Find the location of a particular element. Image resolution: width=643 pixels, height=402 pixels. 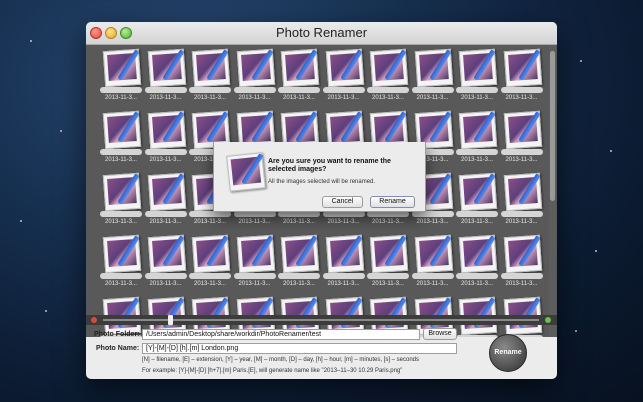

small-size-icon is located at coordinates (94, 320).